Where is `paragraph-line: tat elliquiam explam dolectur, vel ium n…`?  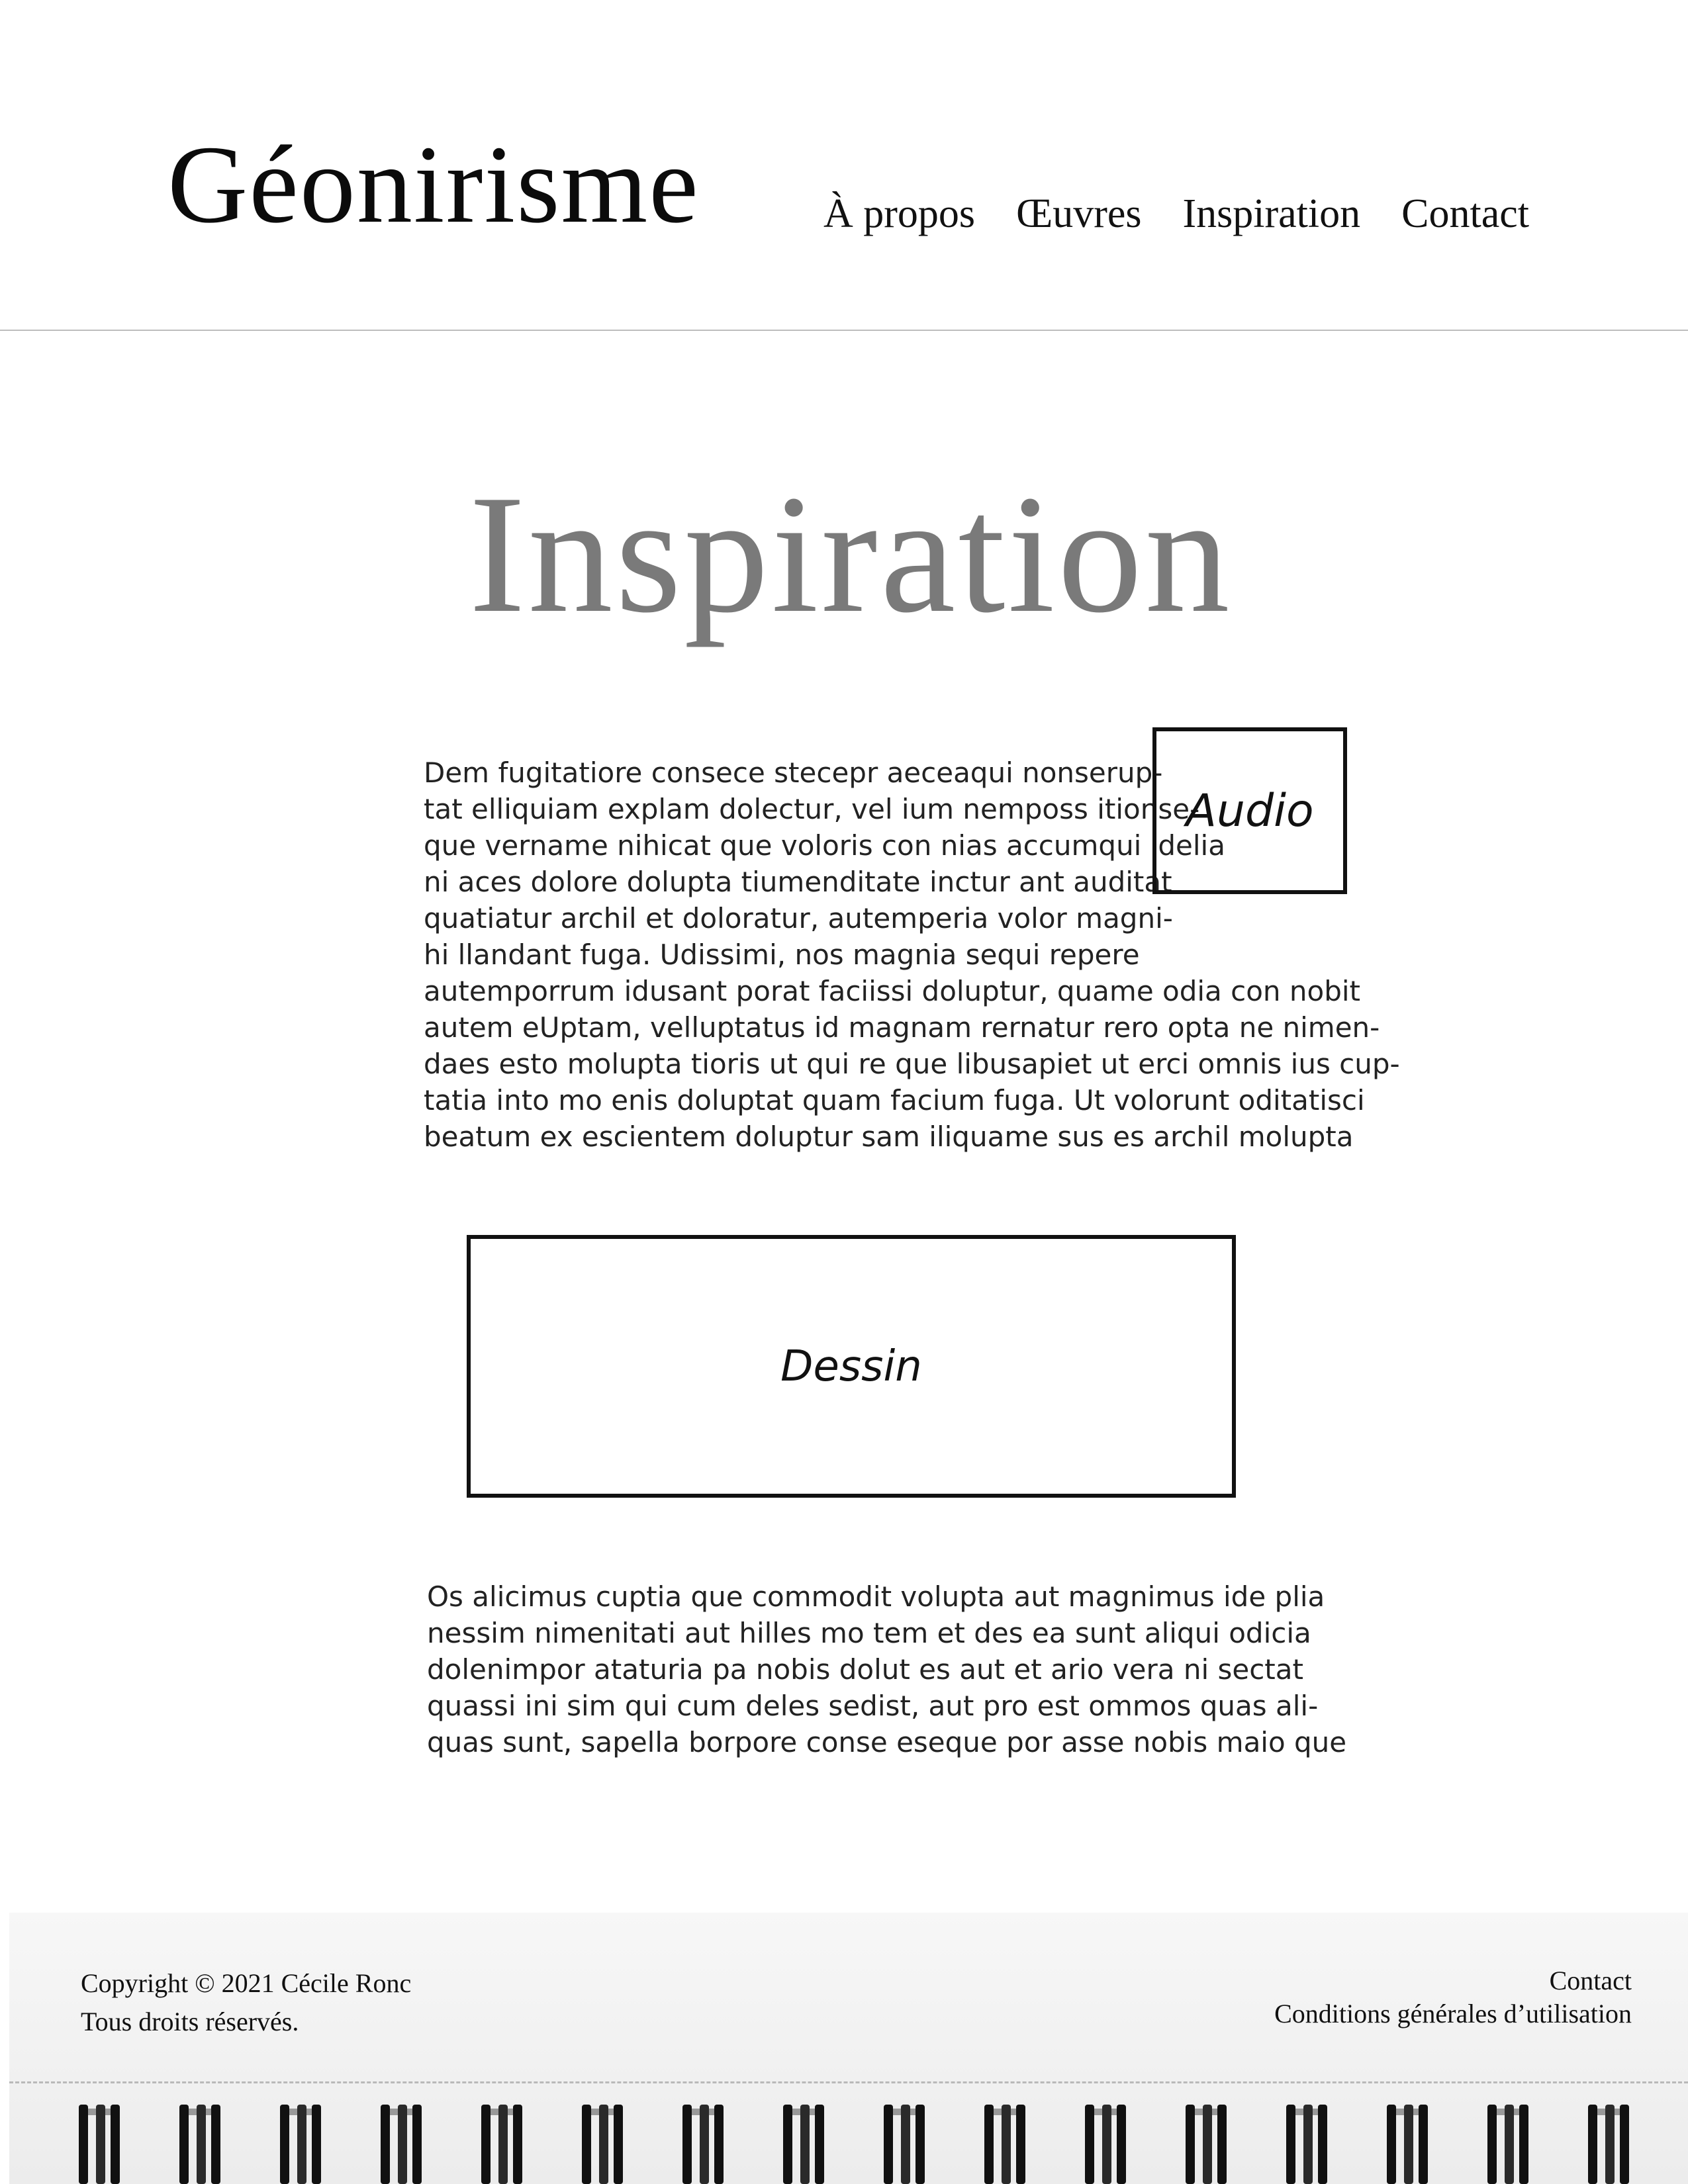 paragraph-line: tat elliquiam explam dolectur, vel ium n… is located at coordinates (812, 809).